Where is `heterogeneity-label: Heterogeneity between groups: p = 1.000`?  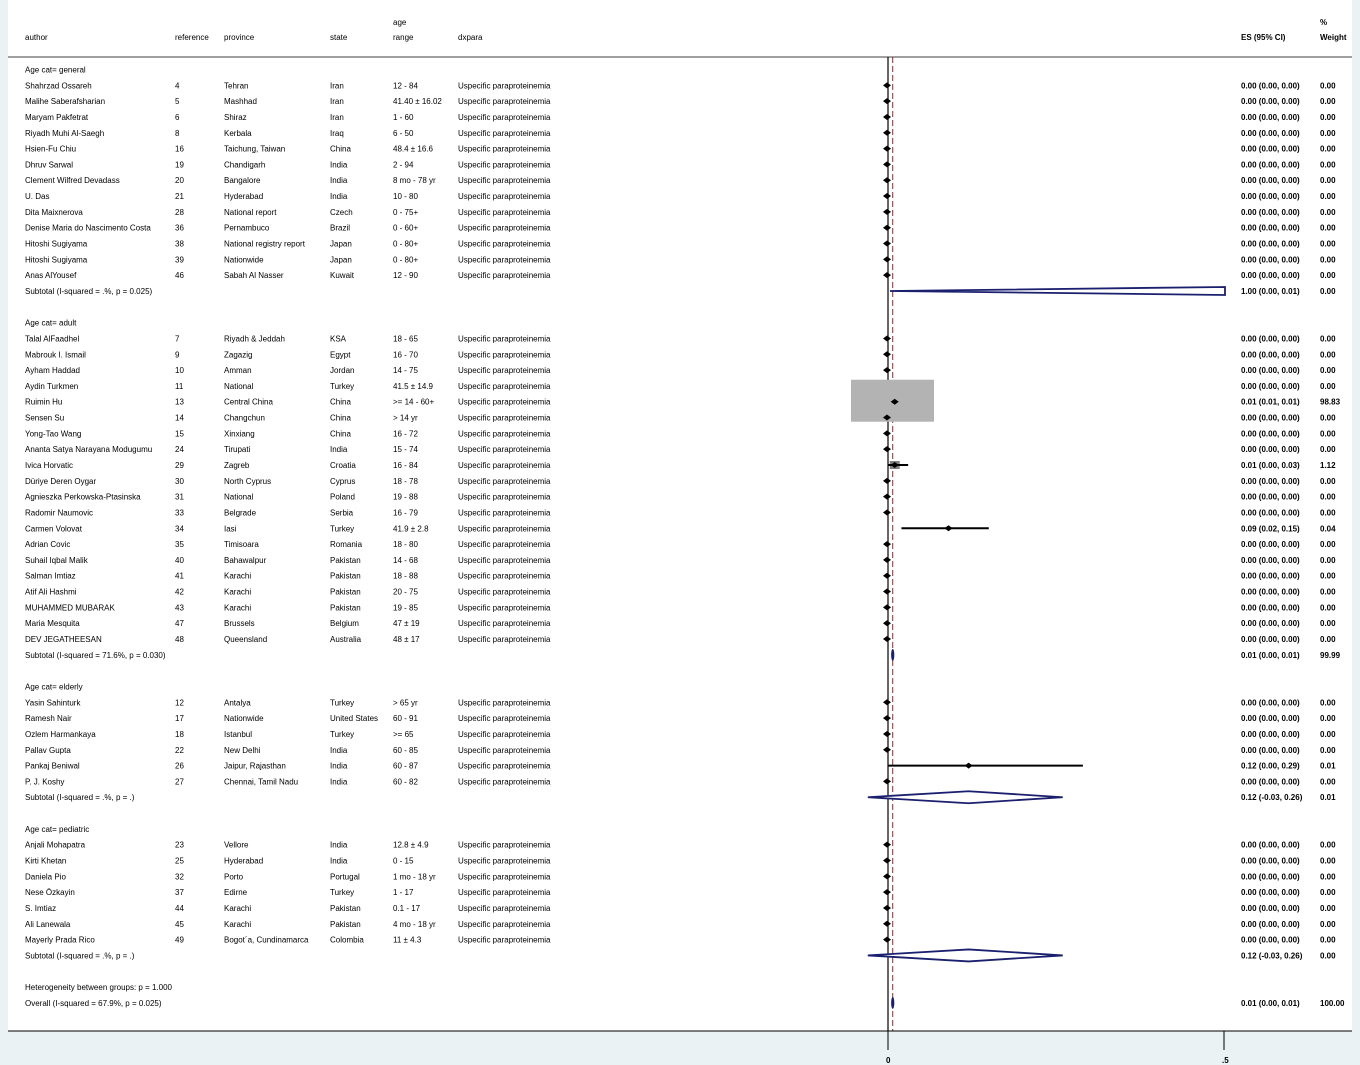
heterogeneity-label: Heterogeneity between groups: p = 1.000 is located at coordinates (99, 987).